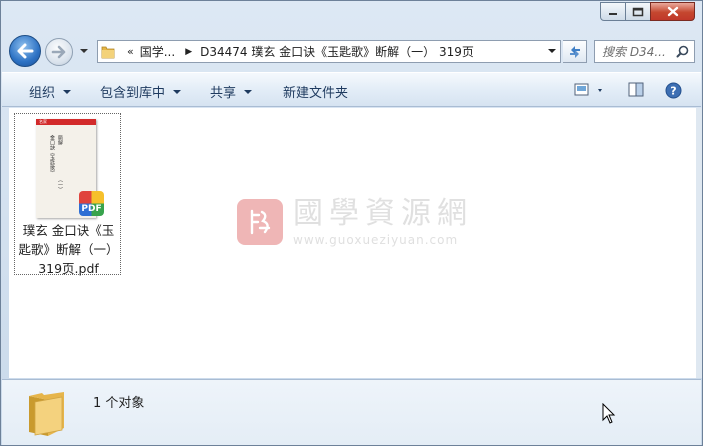  What do you see at coordinates (91, 209) in the screenshot?
I see `pdf-badge-label: PDF` at bounding box center [91, 209].